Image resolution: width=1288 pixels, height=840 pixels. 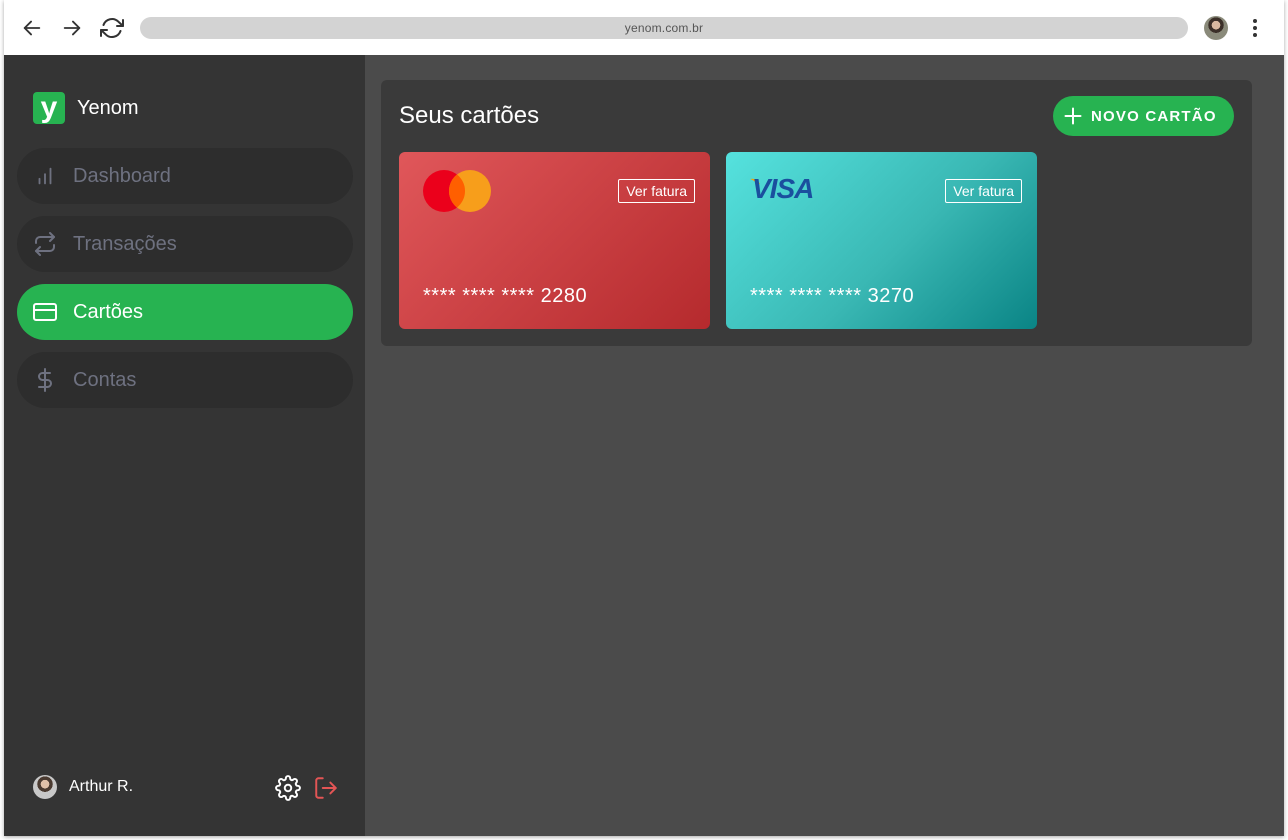 I want to click on profile-avatar, so click(x=1216, y=28).